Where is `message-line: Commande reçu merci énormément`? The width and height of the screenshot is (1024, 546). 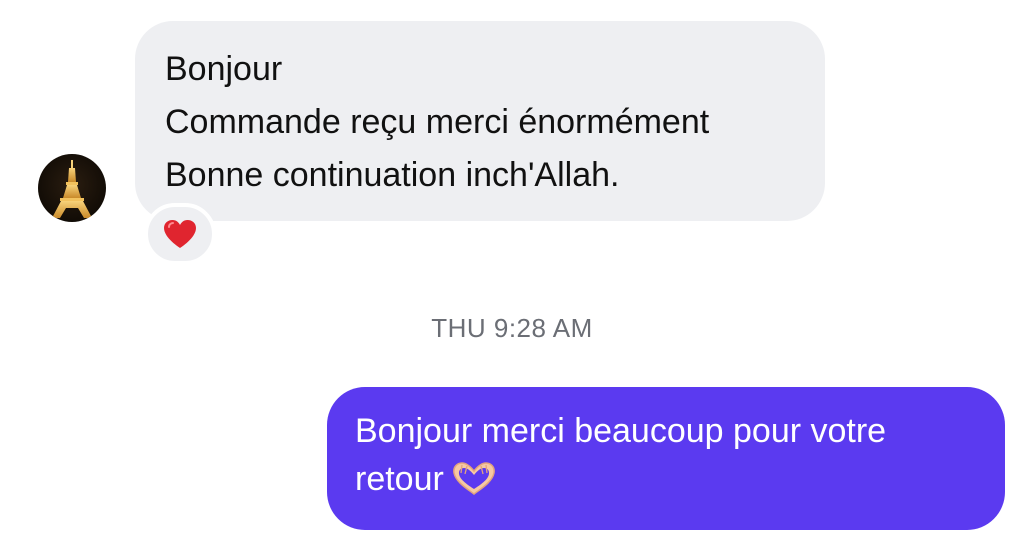 message-line: Commande reçu merci énormément is located at coordinates (437, 122).